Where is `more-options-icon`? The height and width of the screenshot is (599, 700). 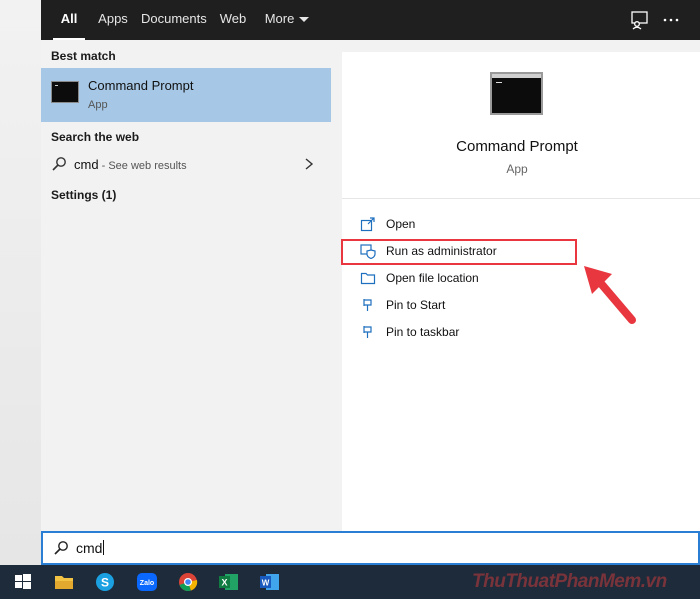
more-options-icon is located at coordinates (671, 20).